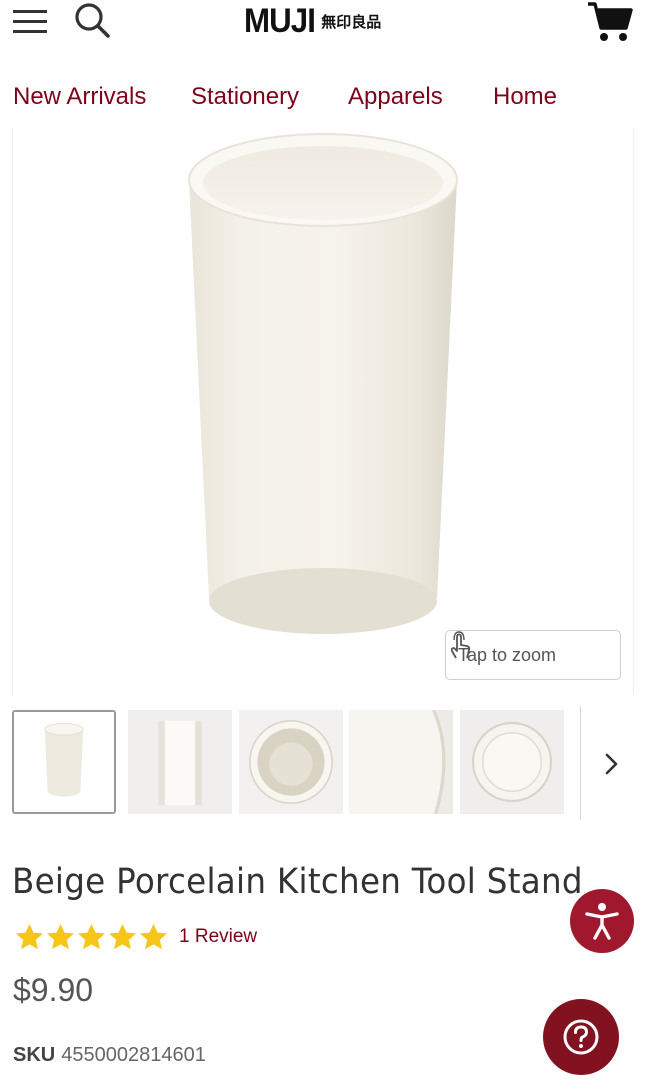 The width and height of the screenshot is (648, 1080). I want to click on accessibility-button, so click(602, 921).